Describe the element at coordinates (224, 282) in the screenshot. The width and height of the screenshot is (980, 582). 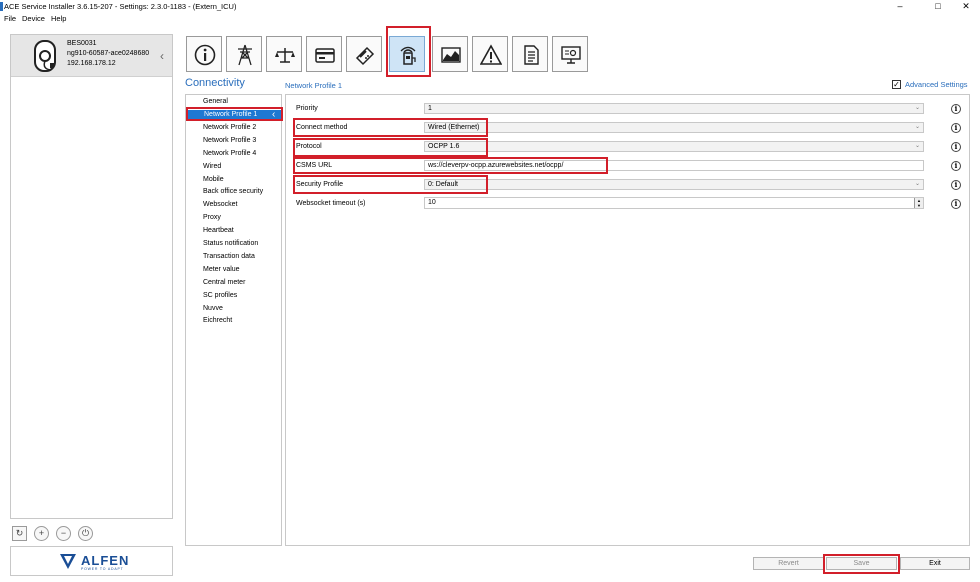
I see `nav-central-meter: Central meter` at that location.